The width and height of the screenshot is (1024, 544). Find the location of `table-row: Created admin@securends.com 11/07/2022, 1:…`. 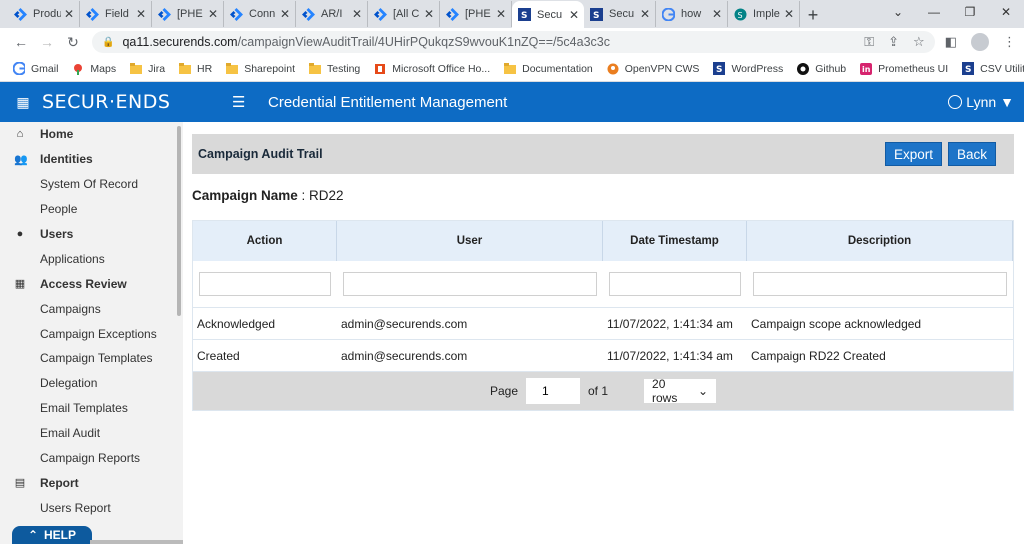

table-row: Created admin@securends.com 11/07/2022, 1:… is located at coordinates (603, 356).